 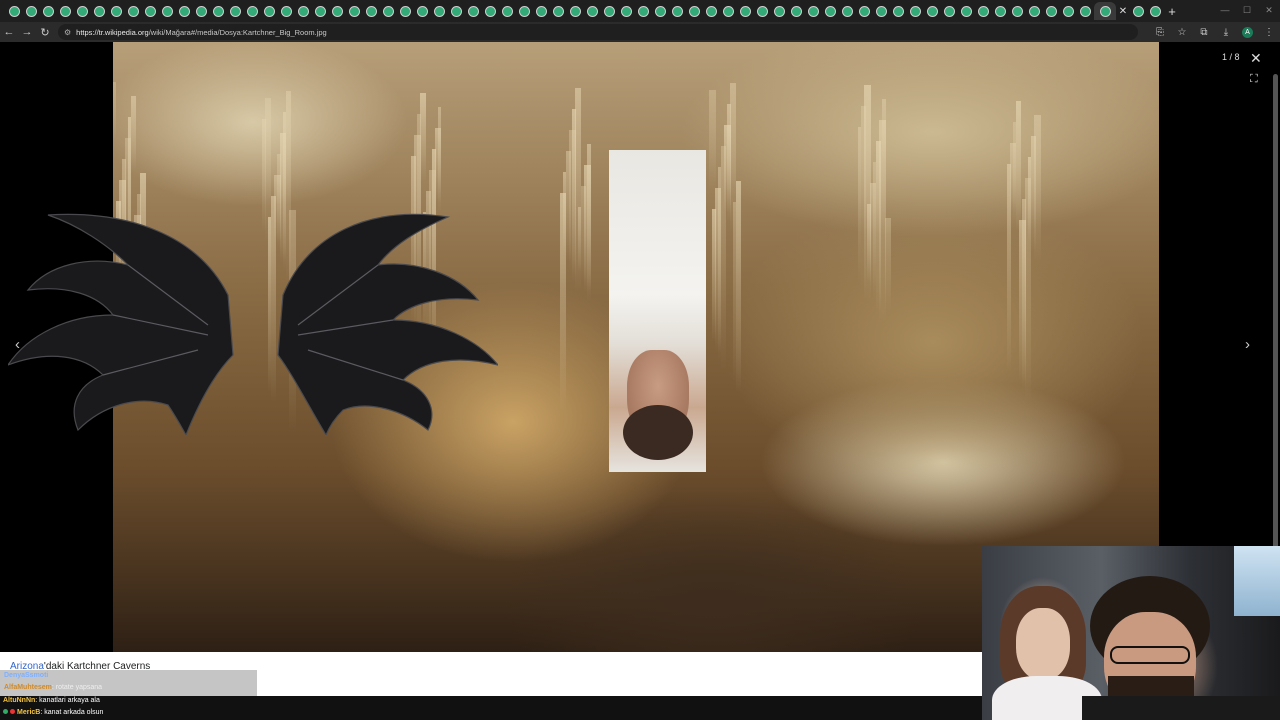 I want to click on site-info-icon: ⚙, so click(x=67, y=32).